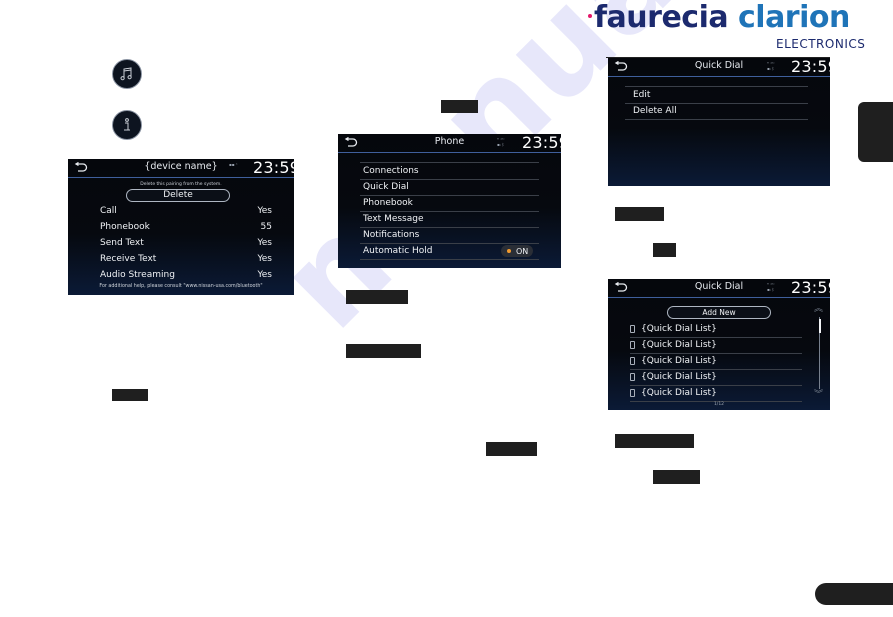 This screenshot has width=893, height=617. I want to click on toggle-label: ON, so click(522, 251).